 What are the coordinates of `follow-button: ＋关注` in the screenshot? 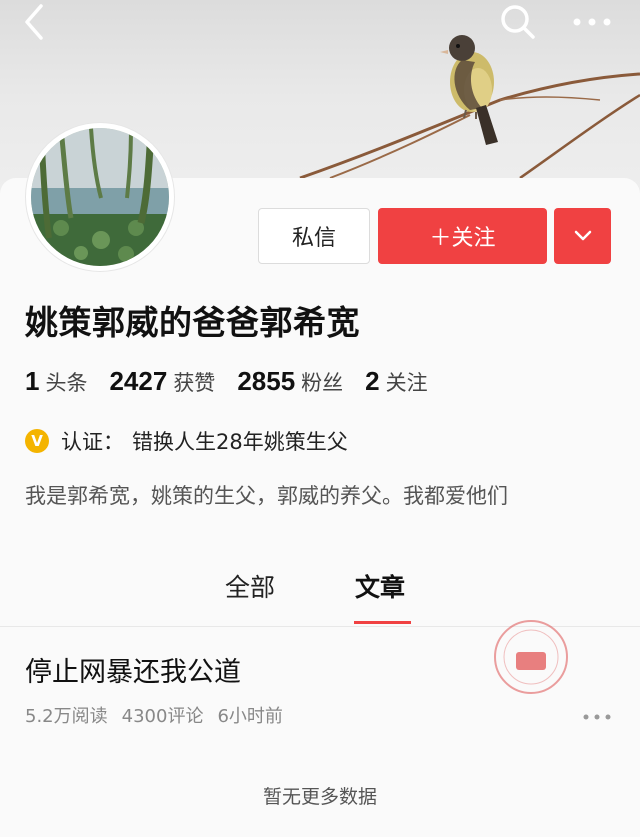 It's located at (462, 236).